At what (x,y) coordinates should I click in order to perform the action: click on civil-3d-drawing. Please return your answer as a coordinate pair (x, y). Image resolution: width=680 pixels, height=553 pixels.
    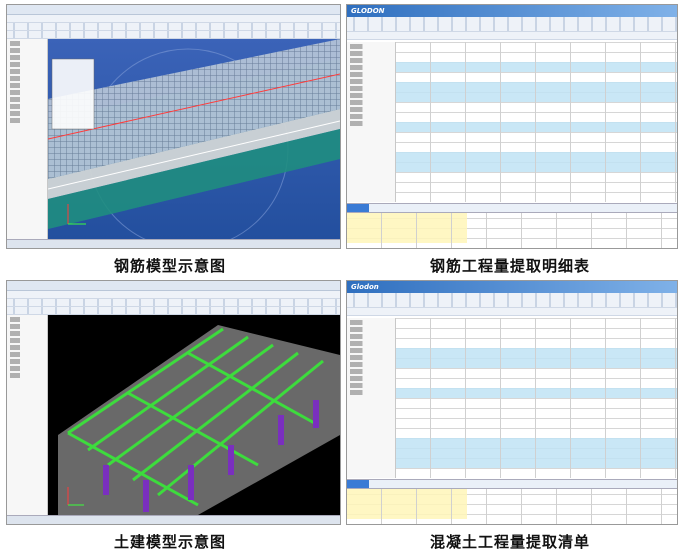
    Looking at the image, I should click on (199, 420).